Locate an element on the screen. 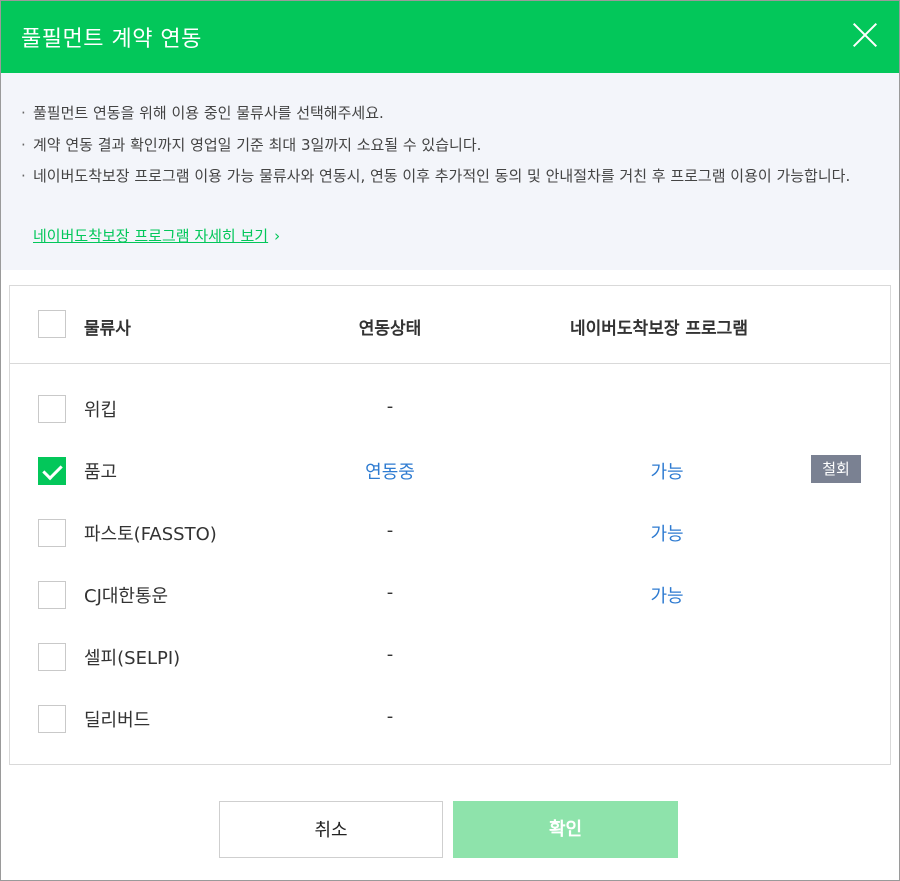 The image size is (900, 881). company-name: 위킵 is located at coordinates (101, 410).